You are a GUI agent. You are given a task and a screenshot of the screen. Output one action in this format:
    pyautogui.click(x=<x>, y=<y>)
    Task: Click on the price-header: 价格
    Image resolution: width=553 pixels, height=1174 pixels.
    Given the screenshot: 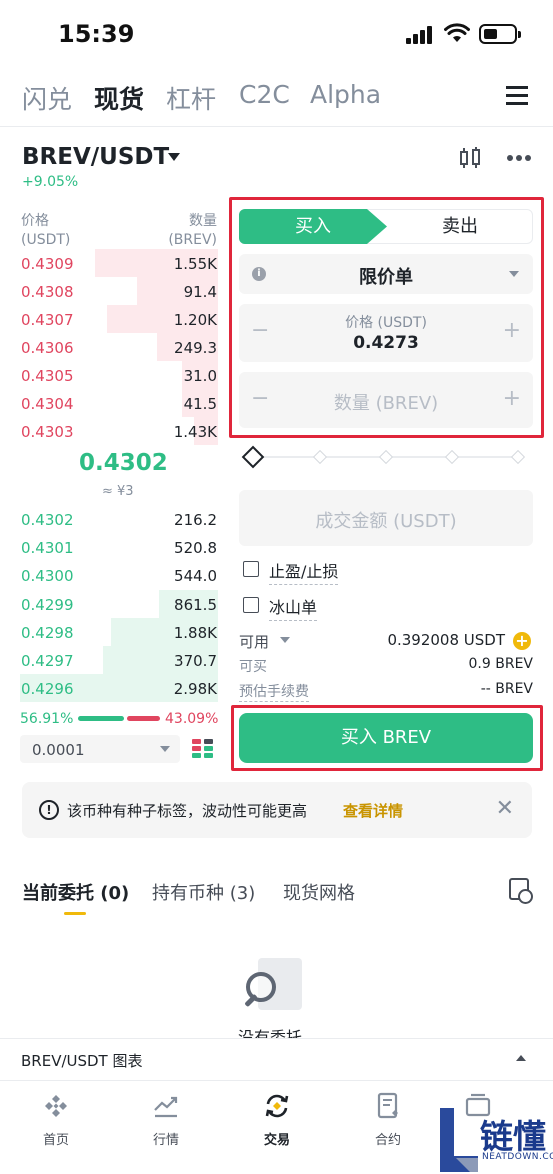 What is the action you would take?
    pyautogui.click(x=35, y=221)
    